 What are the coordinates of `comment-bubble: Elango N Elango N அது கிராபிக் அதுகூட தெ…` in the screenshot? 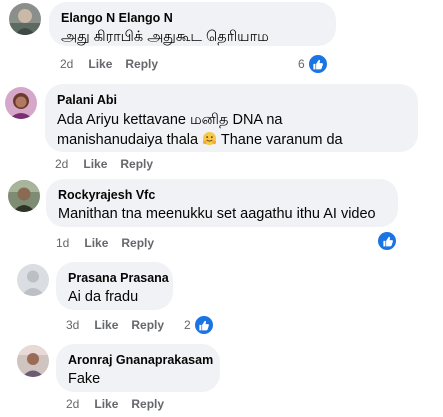 It's located at (192, 24).